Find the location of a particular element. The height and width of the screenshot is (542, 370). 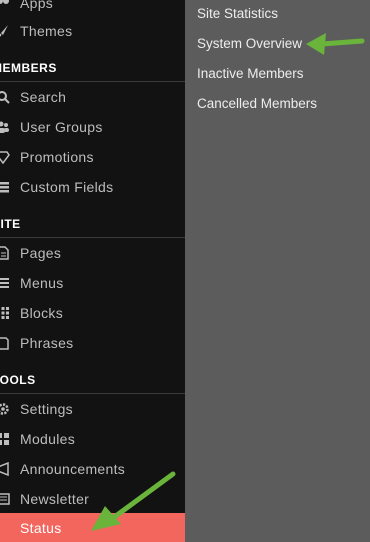

sidebar-item-label: Pages is located at coordinates (41, 253).